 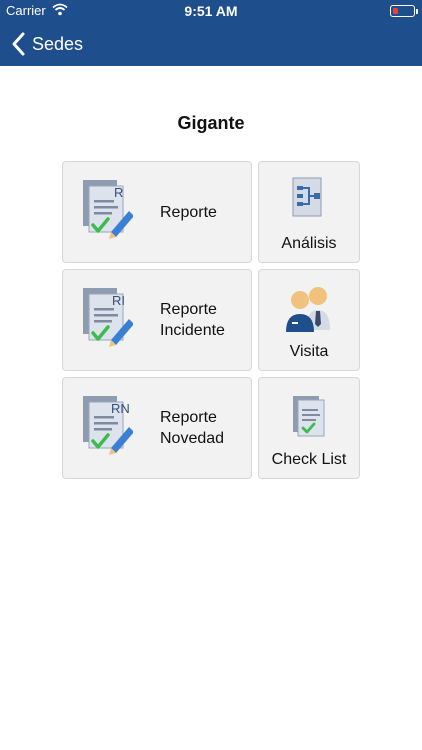 What do you see at coordinates (118, 300) in the screenshot?
I see `incident-badge: RI` at bounding box center [118, 300].